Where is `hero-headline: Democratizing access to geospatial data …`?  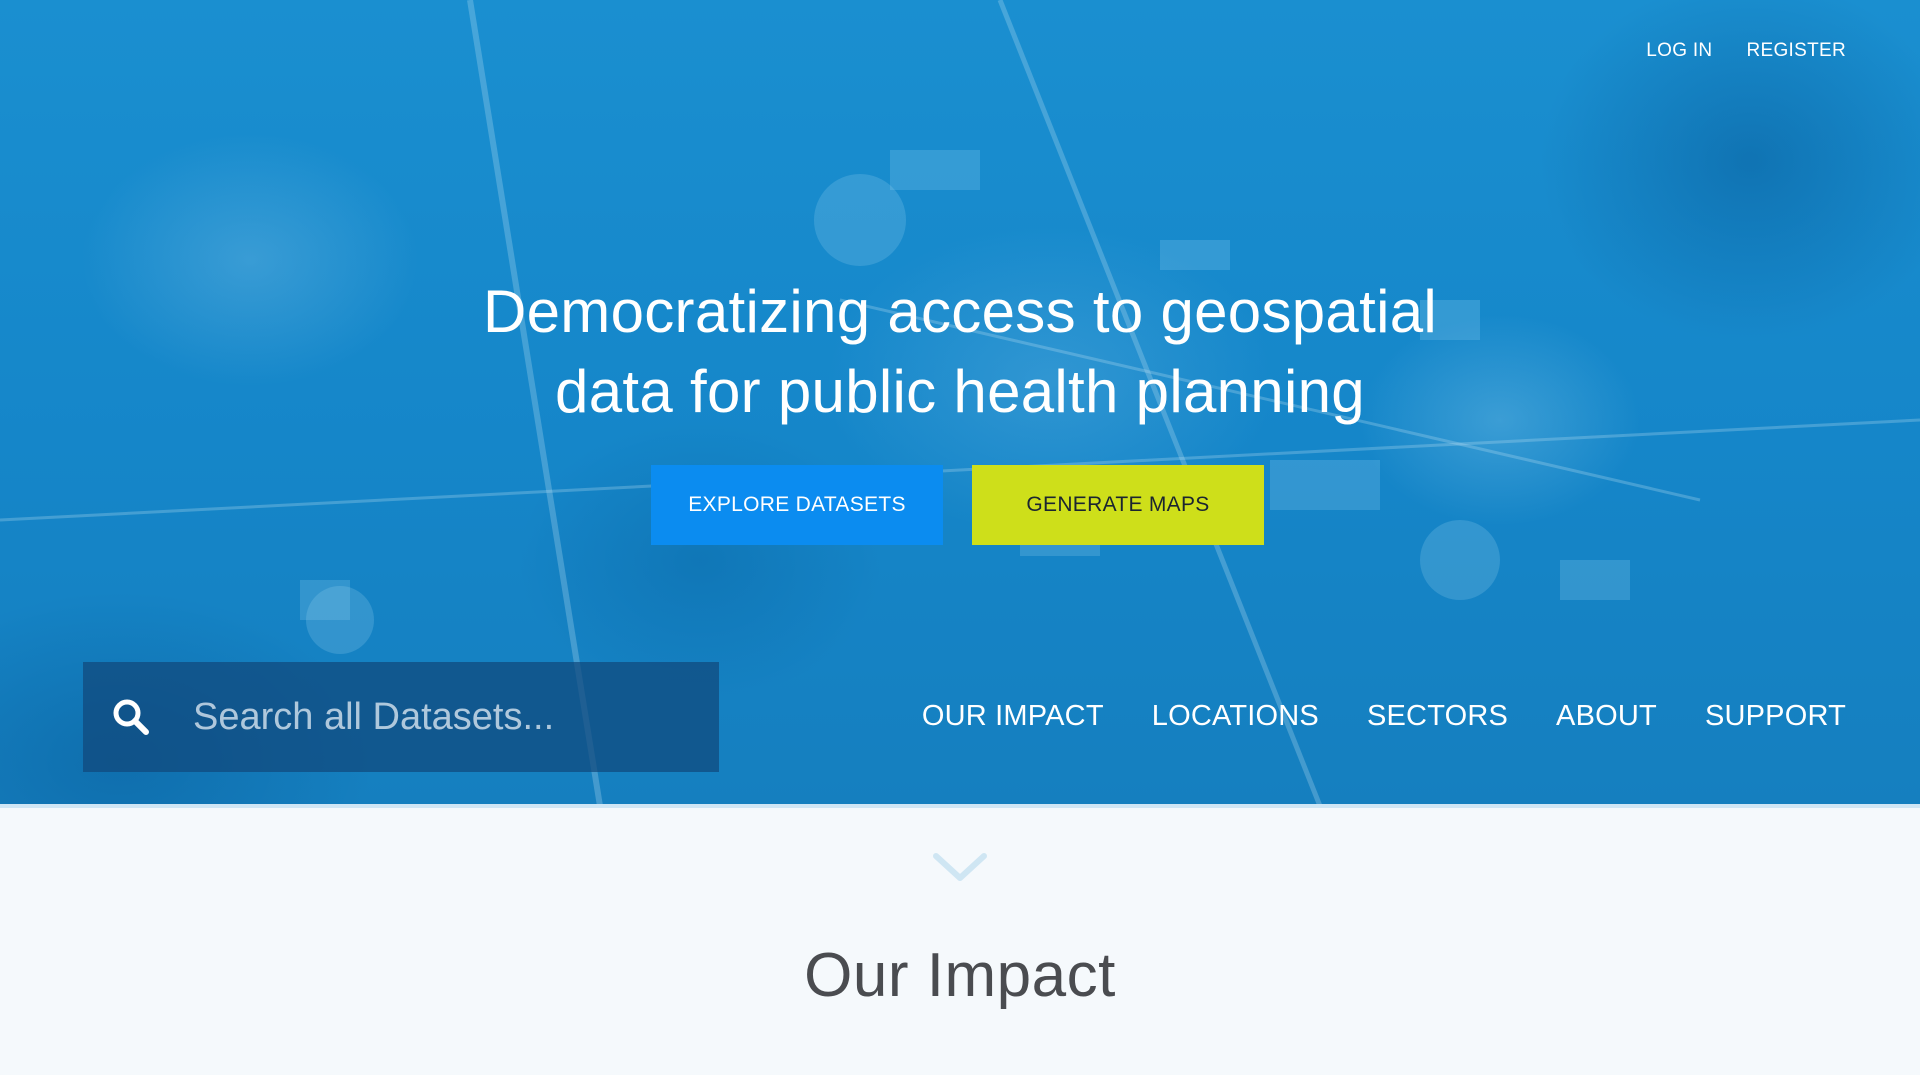 hero-headline: Democratizing access to geospatial data … is located at coordinates (960, 352).